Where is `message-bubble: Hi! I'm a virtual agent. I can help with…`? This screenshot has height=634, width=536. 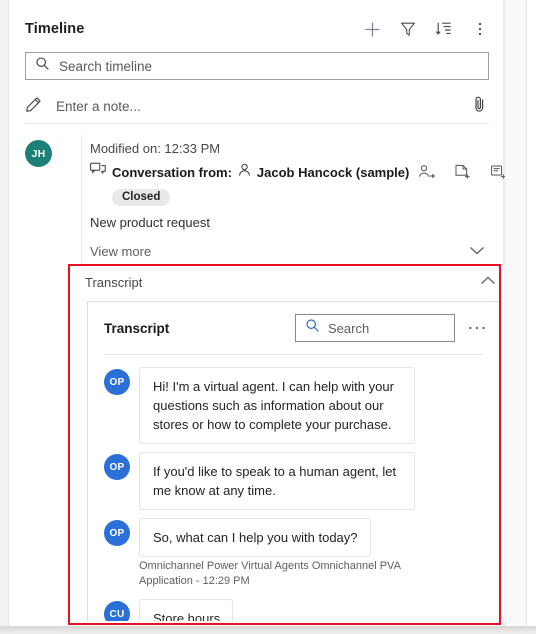
message-bubble: Hi! I'm a virtual agent. I can help with… is located at coordinates (277, 405).